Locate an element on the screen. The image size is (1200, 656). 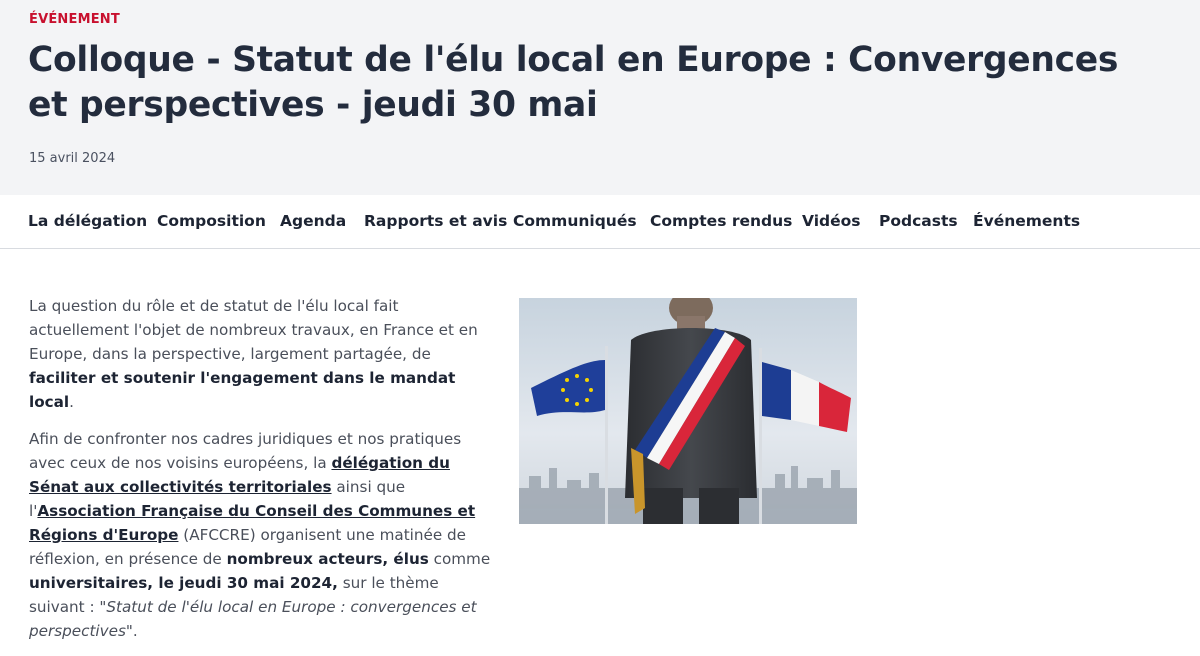
publish-date: 15 avril 2024 is located at coordinates (72, 158).